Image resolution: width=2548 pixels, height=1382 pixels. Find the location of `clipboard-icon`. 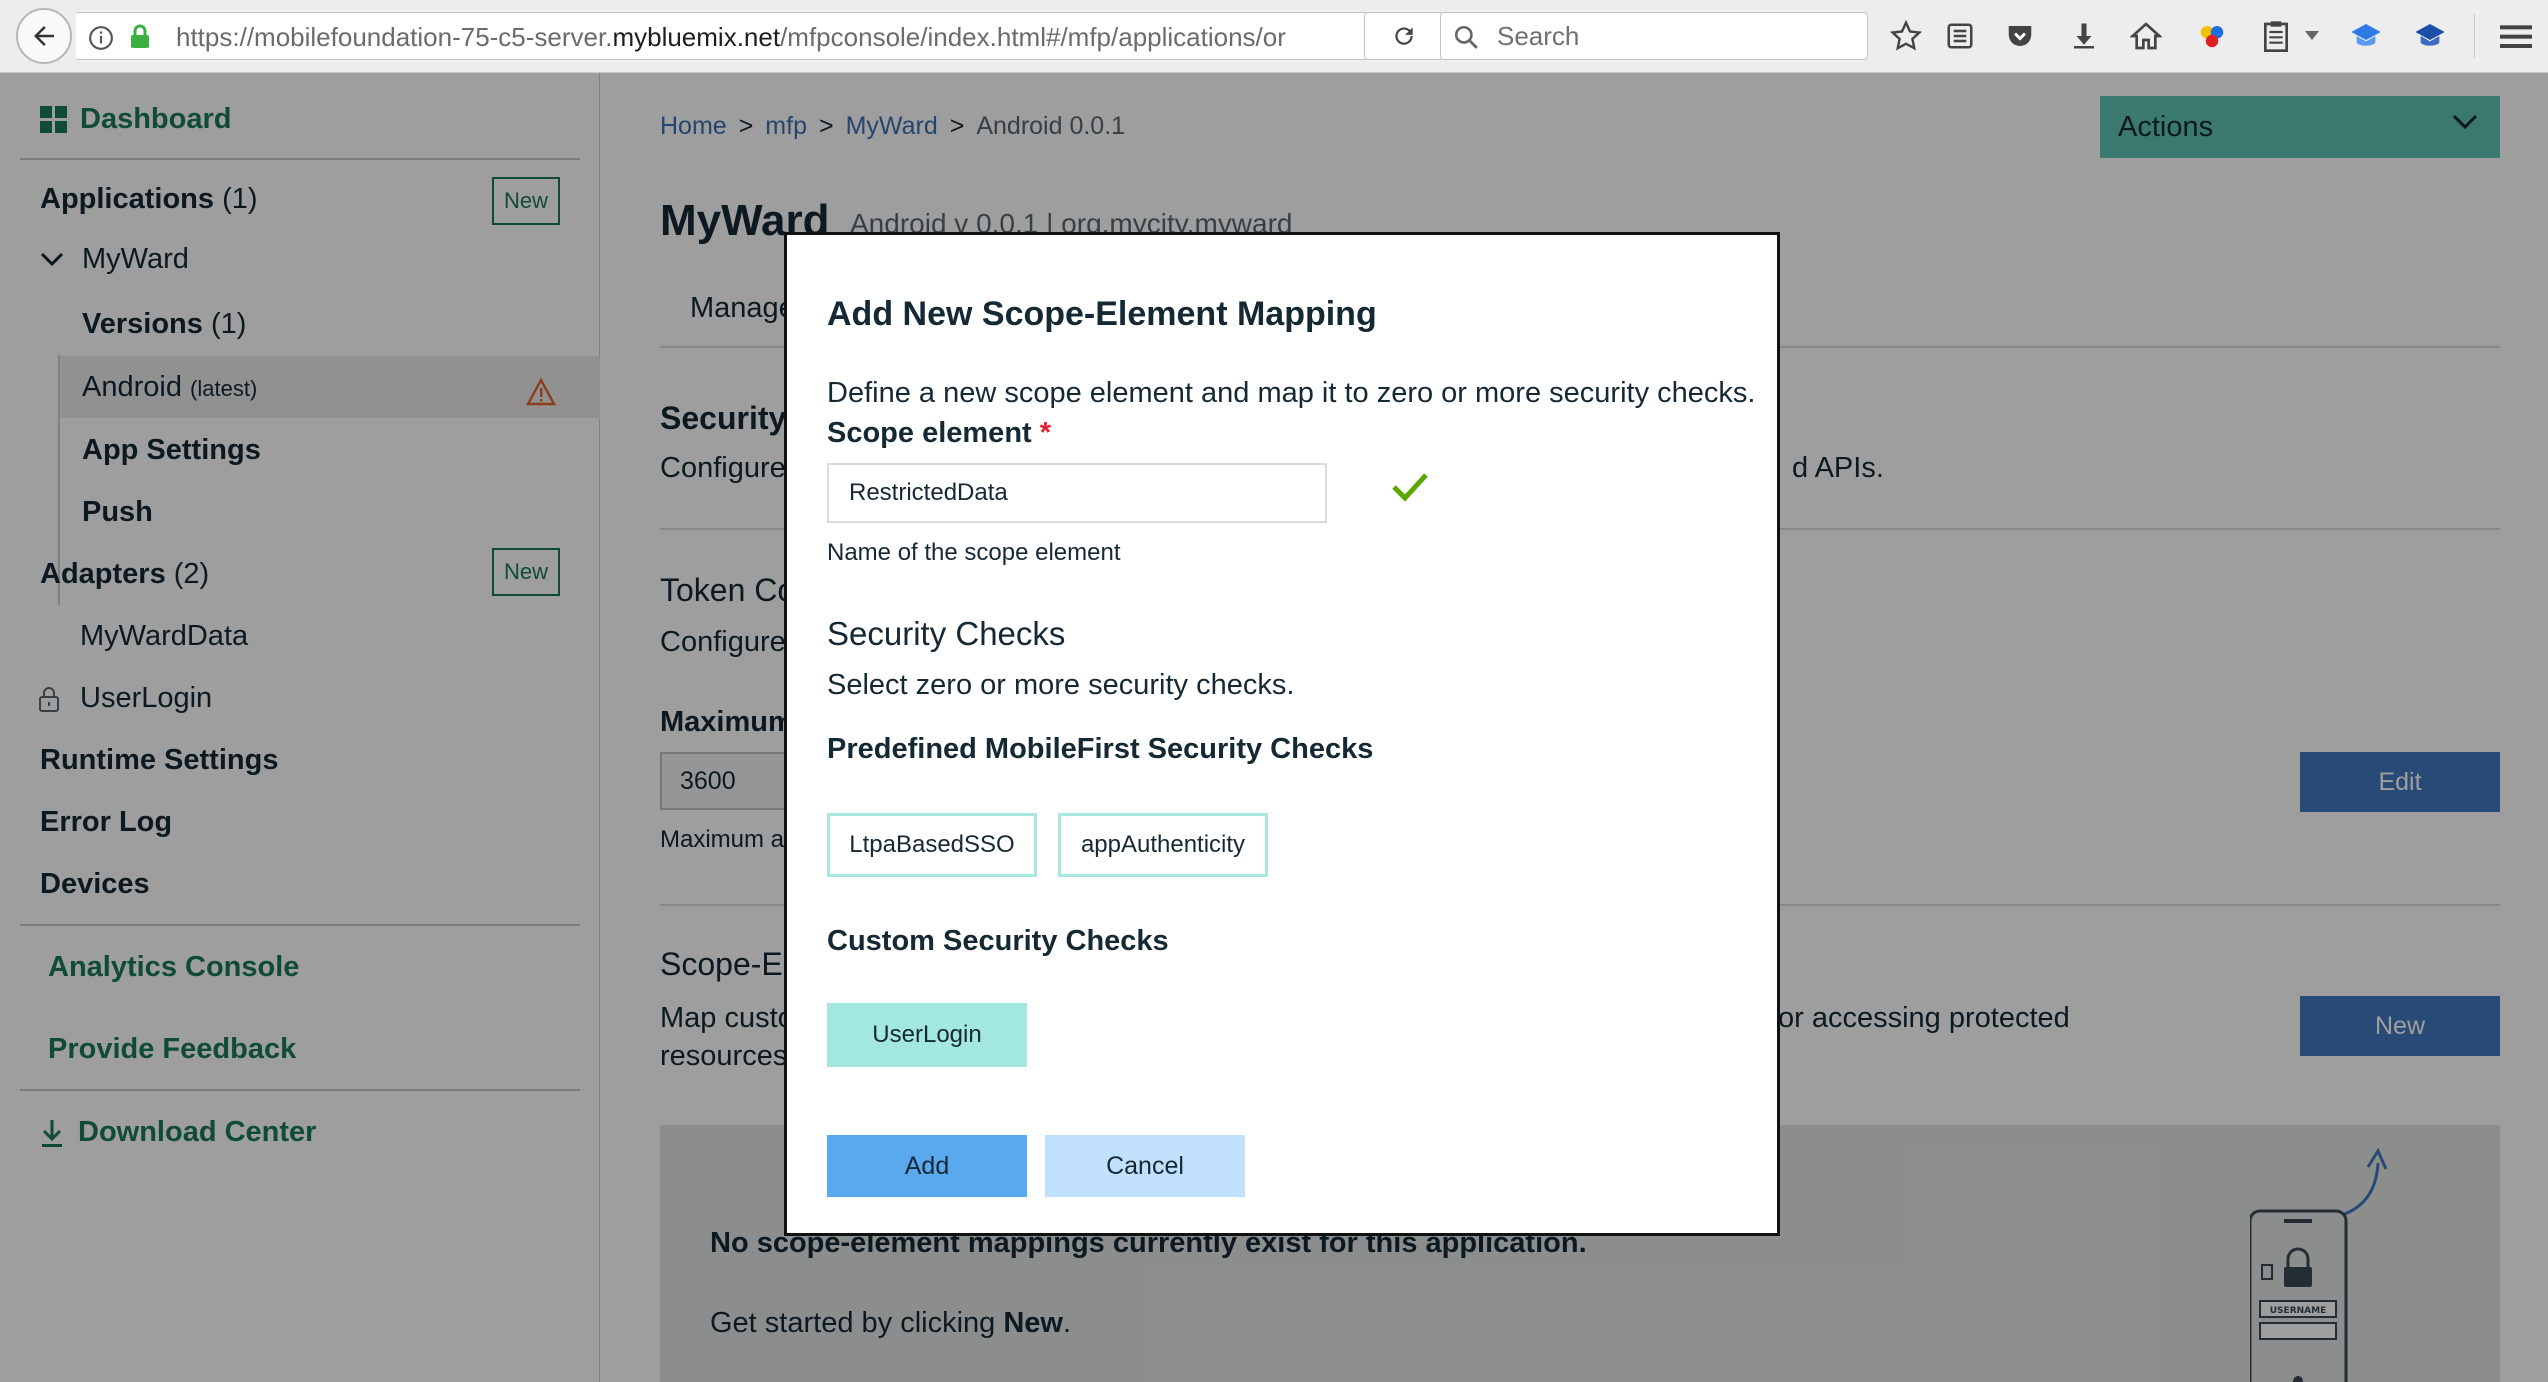

clipboard-icon is located at coordinates (2276, 36).